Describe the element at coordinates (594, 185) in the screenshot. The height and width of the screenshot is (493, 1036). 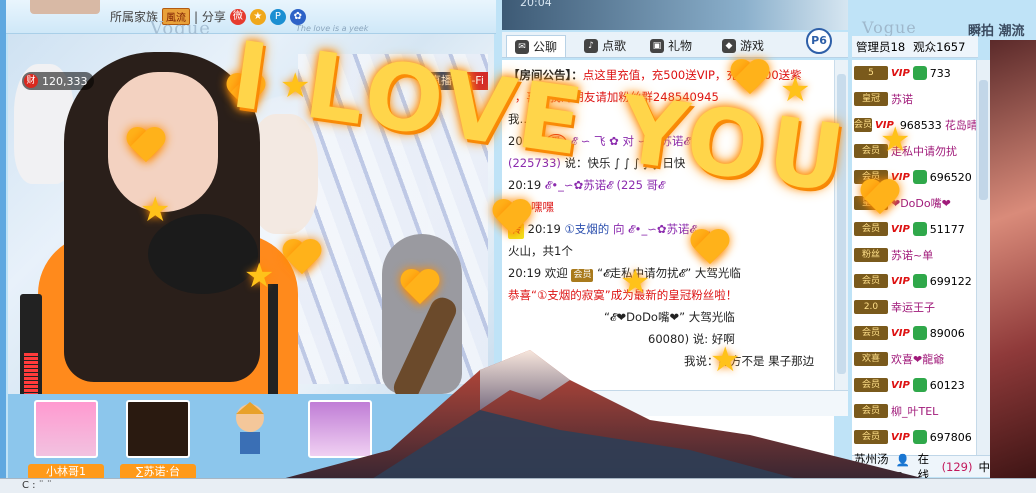
I see `chat-user: 𝓔•_∽✿苏诺𝓔 (225` at that location.